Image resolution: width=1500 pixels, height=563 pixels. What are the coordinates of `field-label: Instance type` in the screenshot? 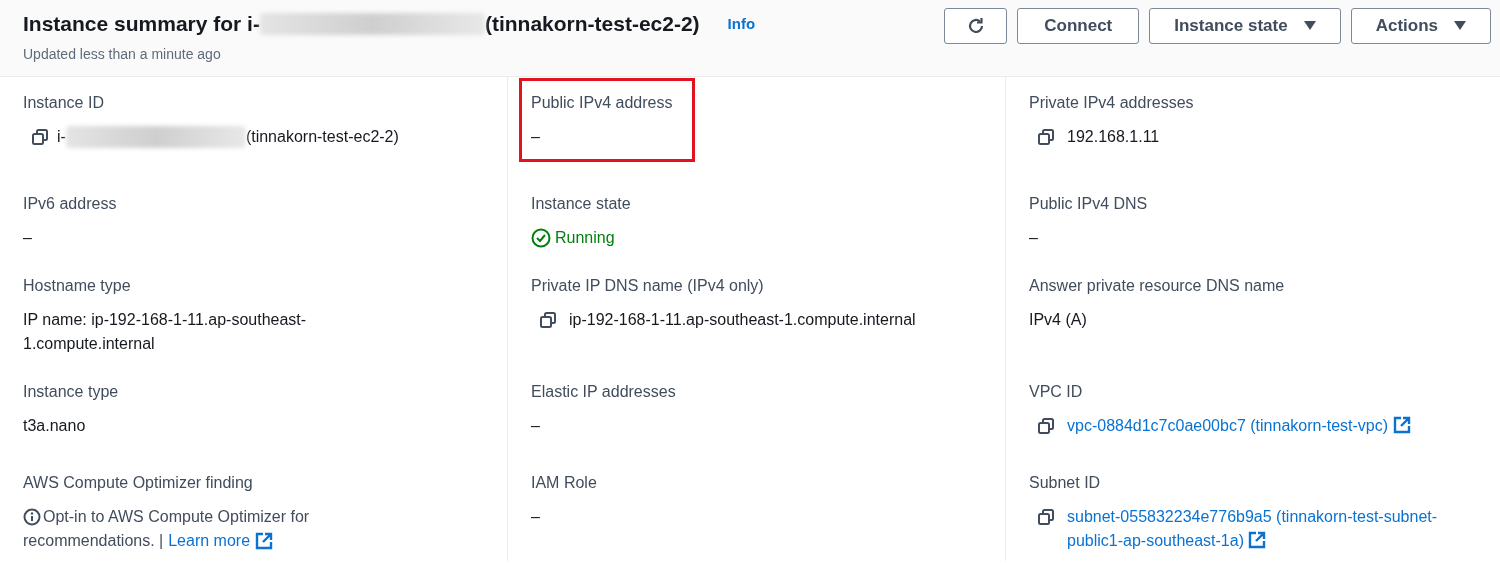 It's located at (71, 392).